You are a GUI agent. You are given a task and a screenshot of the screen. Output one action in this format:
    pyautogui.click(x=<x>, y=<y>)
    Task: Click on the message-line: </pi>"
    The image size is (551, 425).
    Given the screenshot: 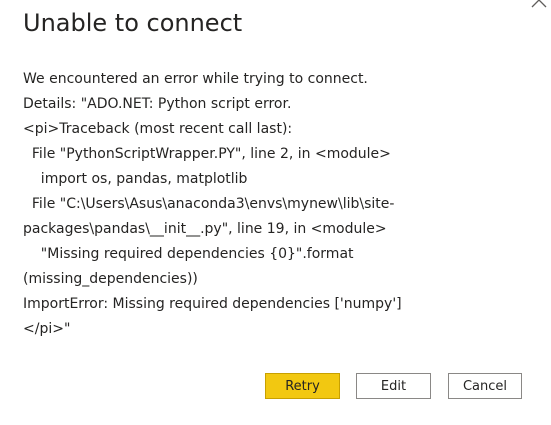 What is the action you would take?
    pyautogui.click(x=47, y=329)
    